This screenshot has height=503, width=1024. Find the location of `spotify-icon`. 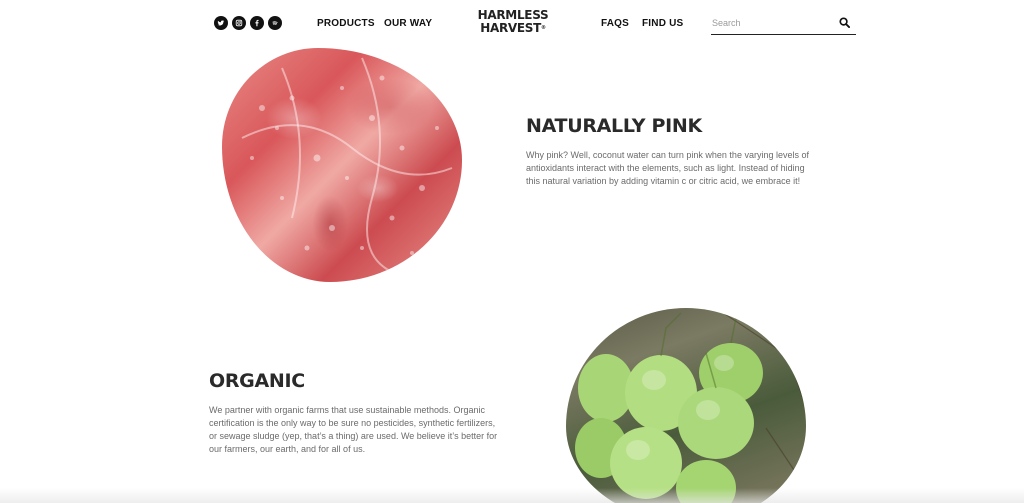

spotify-icon is located at coordinates (275, 23).